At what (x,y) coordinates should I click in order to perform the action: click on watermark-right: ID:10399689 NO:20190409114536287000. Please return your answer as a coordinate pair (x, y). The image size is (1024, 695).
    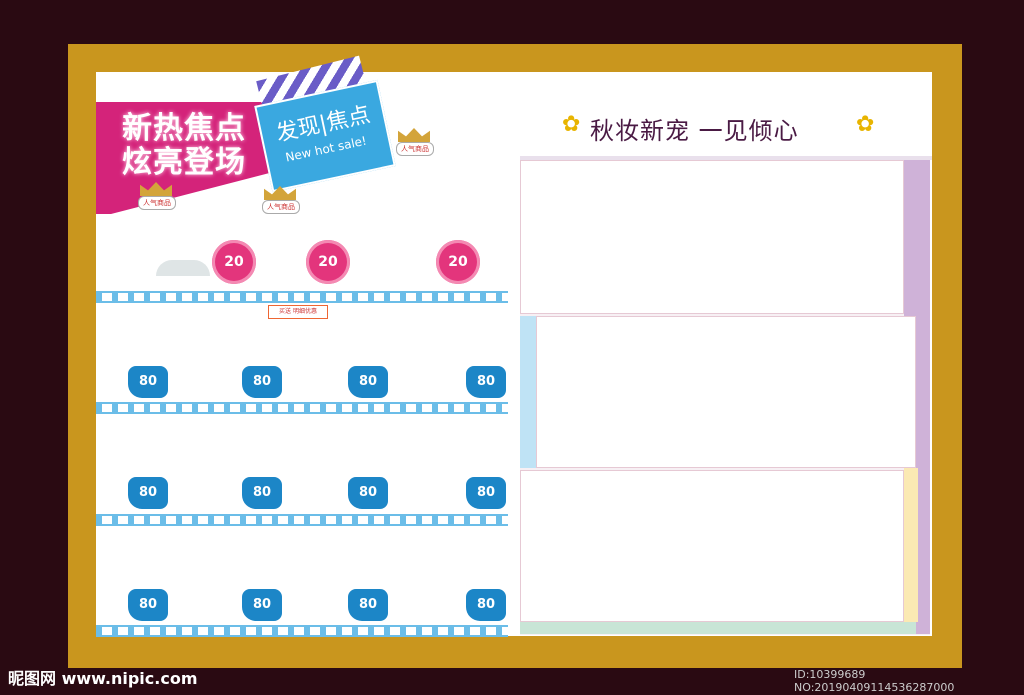
    Looking at the image, I should click on (874, 681).